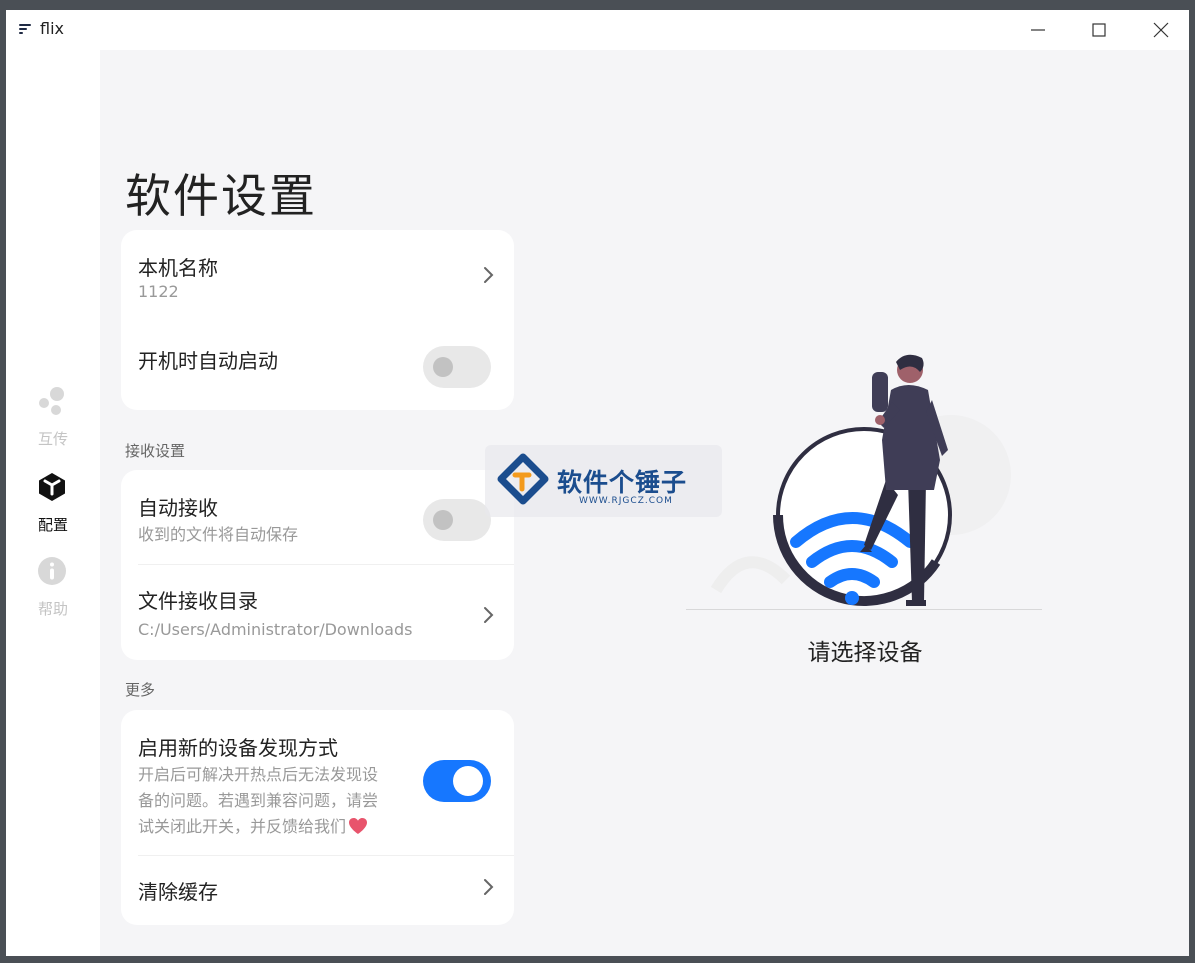 The image size is (1195, 963). Describe the element at coordinates (317, 517) in the screenshot. I see `auto-receive-row: 自动接收 收到的文件将自动保存` at that location.